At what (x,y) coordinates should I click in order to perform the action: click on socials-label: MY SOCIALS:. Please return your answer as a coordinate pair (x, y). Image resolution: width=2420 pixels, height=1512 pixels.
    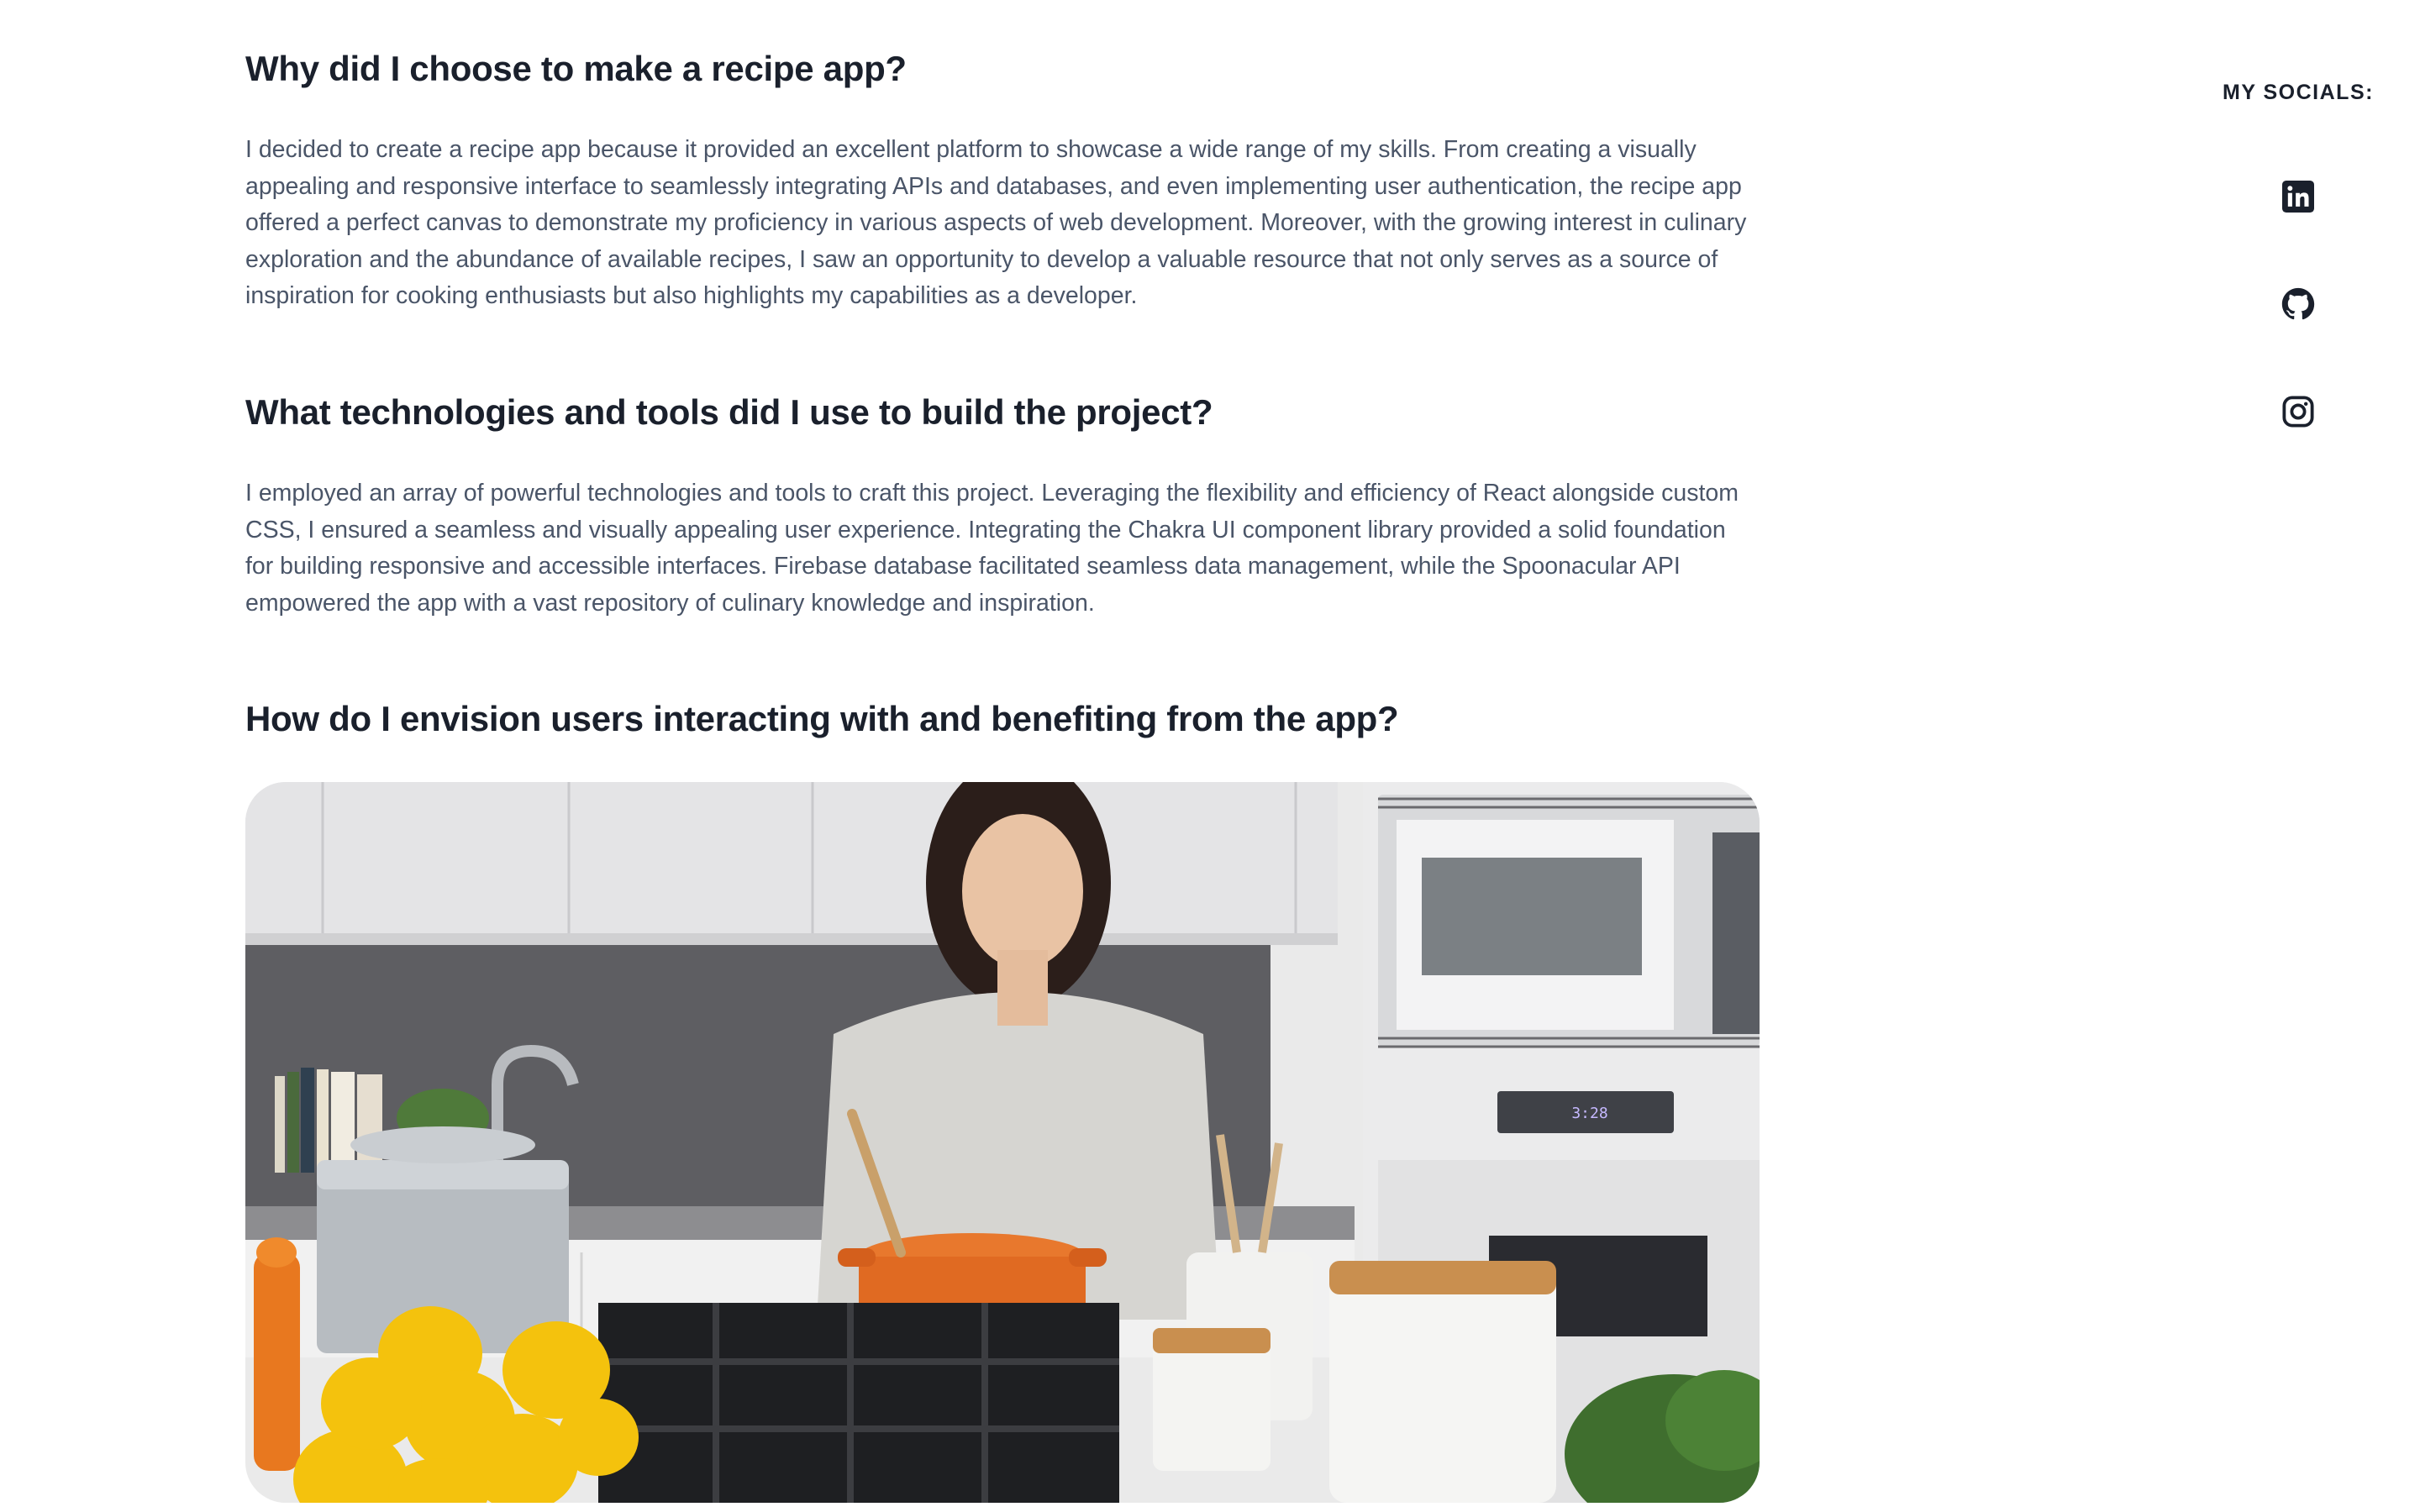
    Looking at the image, I should click on (2298, 92).